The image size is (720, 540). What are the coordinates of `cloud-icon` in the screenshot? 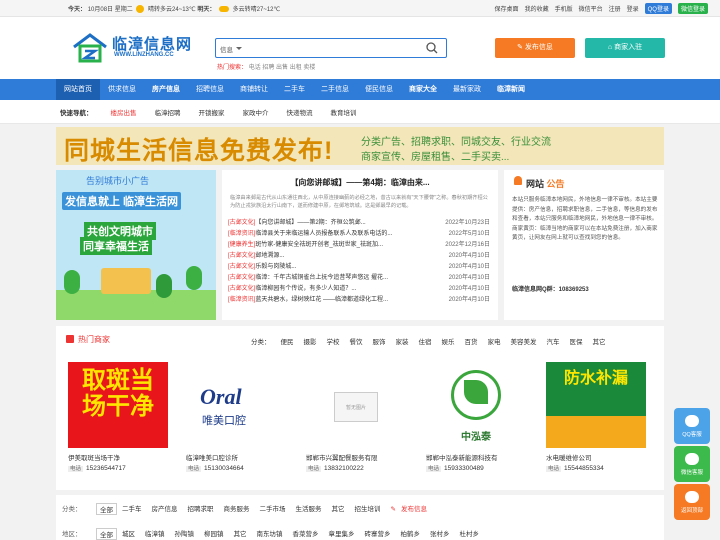 It's located at (224, 9).